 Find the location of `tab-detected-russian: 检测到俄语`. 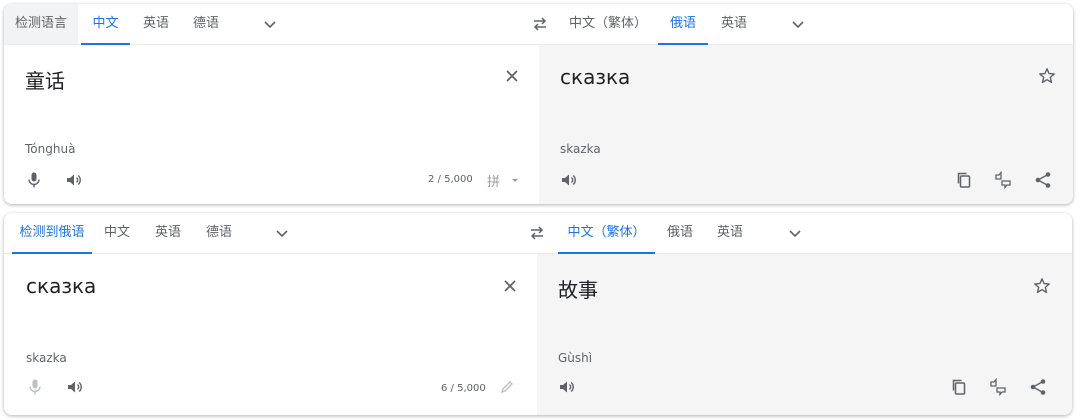

tab-detected-russian: 检测到俄语 is located at coordinates (52, 233).